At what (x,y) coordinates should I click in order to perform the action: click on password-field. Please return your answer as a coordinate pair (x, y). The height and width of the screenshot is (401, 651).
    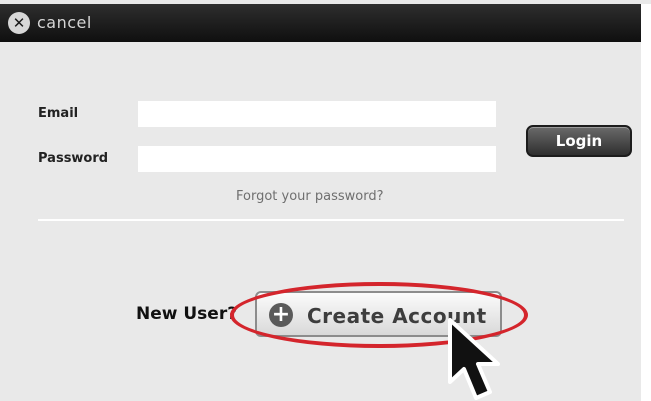
    Looking at the image, I should click on (317, 159).